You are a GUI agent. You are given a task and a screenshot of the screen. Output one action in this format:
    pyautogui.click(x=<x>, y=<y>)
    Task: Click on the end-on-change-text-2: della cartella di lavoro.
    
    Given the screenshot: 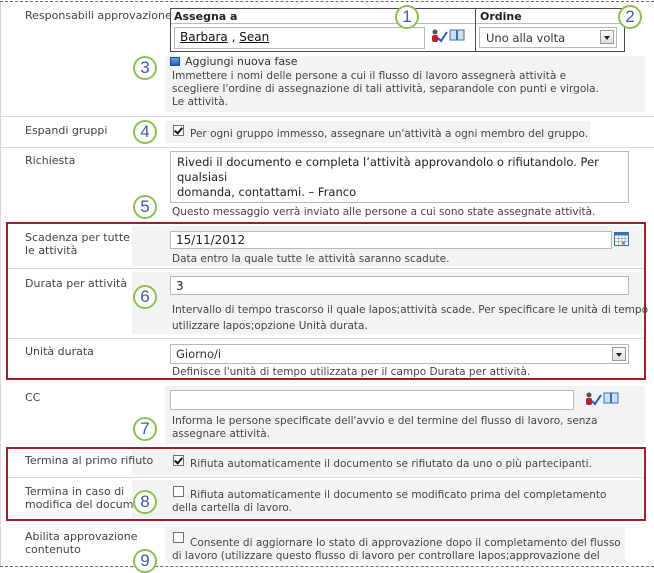 What is the action you would take?
    pyautogui.click(x=232, y=508)
    